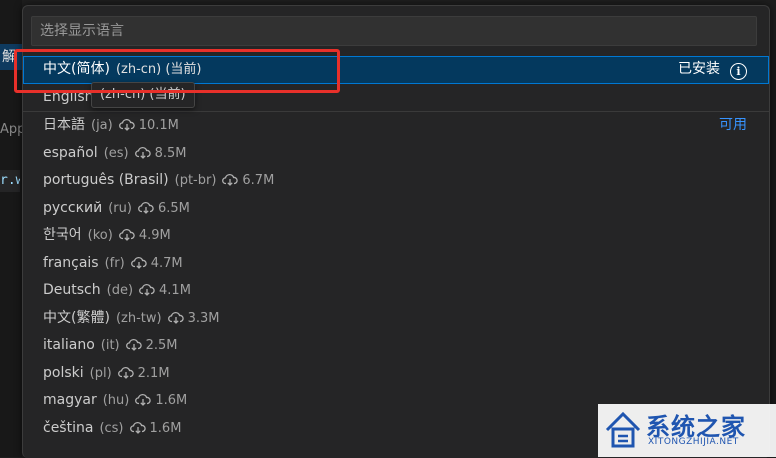  What do you see at coordinates (69, 345) in the screenshot?
I see `language-name: italiano` at bounding box center [69, 345].